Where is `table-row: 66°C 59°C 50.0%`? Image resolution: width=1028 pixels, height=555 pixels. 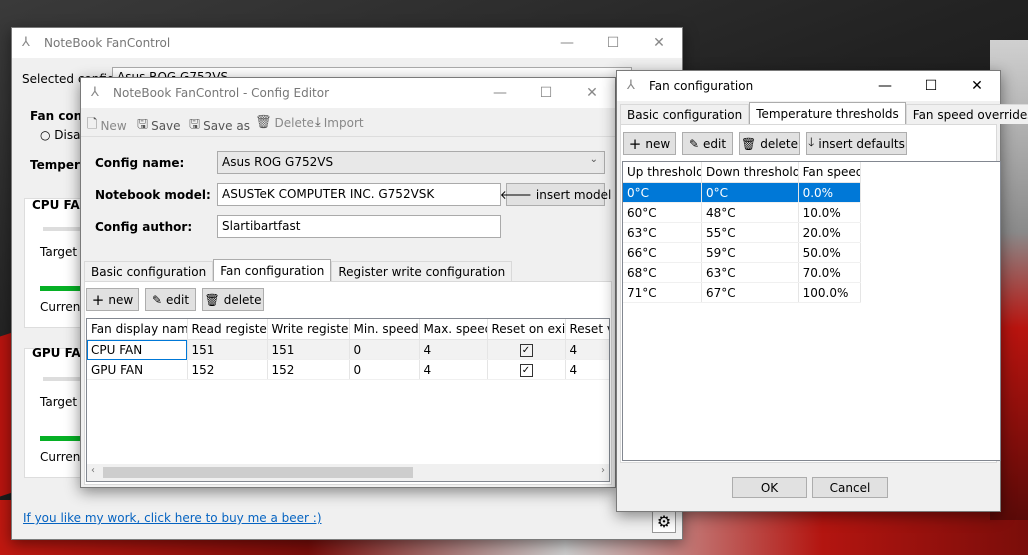 table-row: 66°C 59°C 50.0% is located at coordinates (742, 252).